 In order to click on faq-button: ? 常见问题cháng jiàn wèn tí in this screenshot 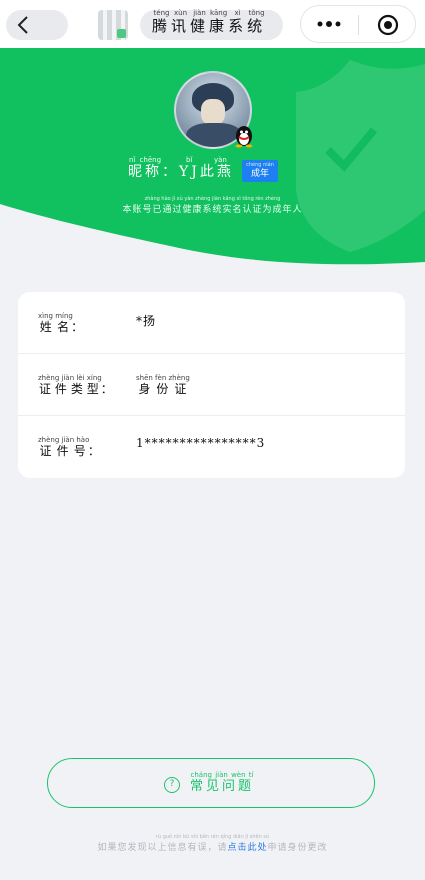, I will do `click(211, 783)`.